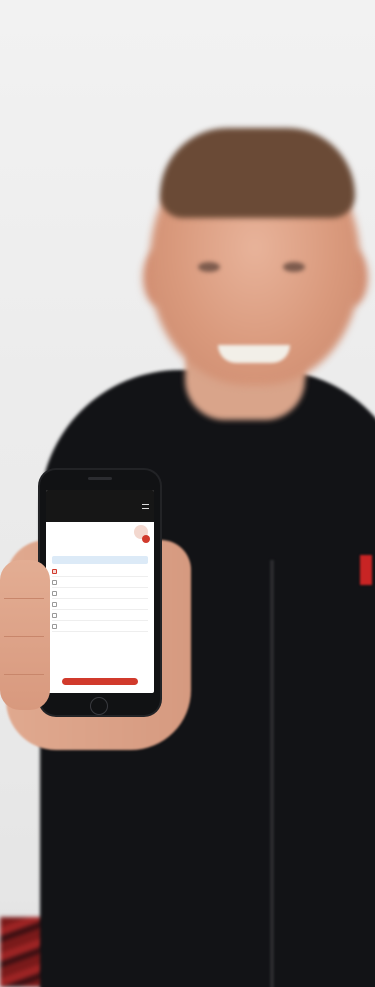  What do you see at coordinates (272, 773) in the screenshot?
I see `jacket-zipper` at bounding box center [272, 773].